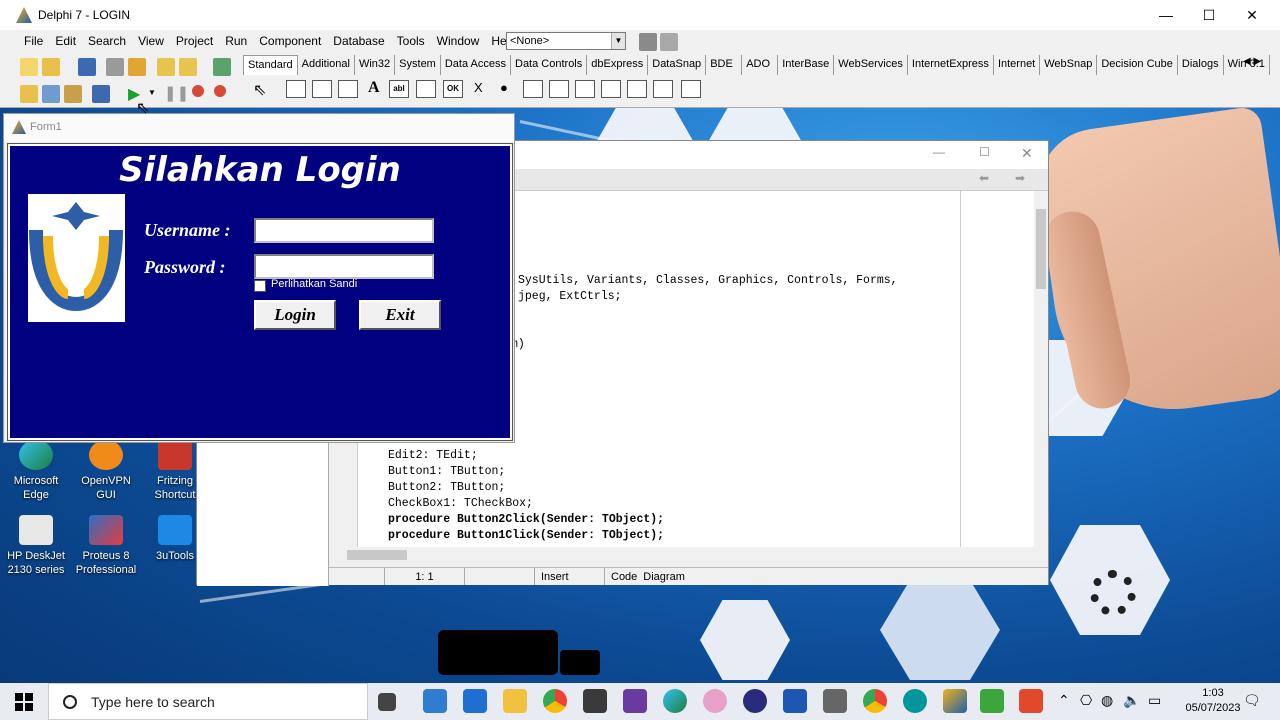  I want to click on isis-icon, so click(795, 701).